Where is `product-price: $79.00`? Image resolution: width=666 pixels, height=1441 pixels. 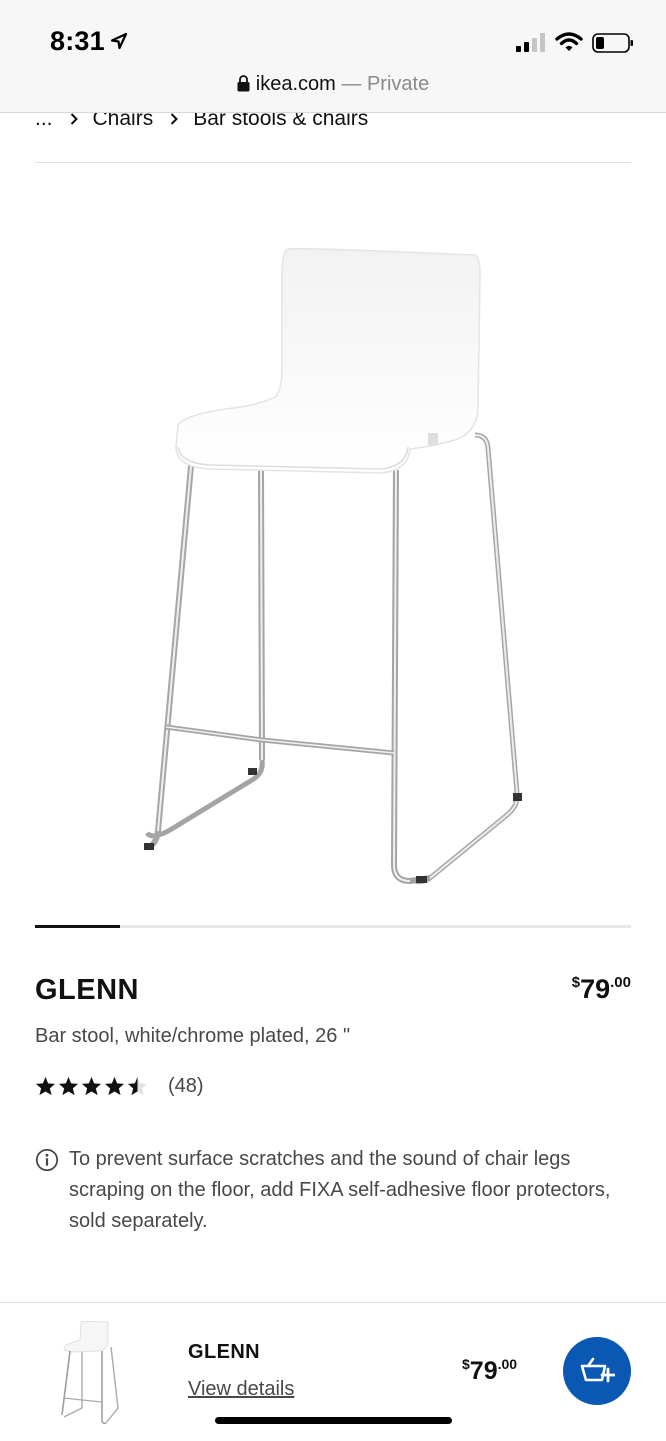
product-price: $79.00 is located at coordinates (601, 989).